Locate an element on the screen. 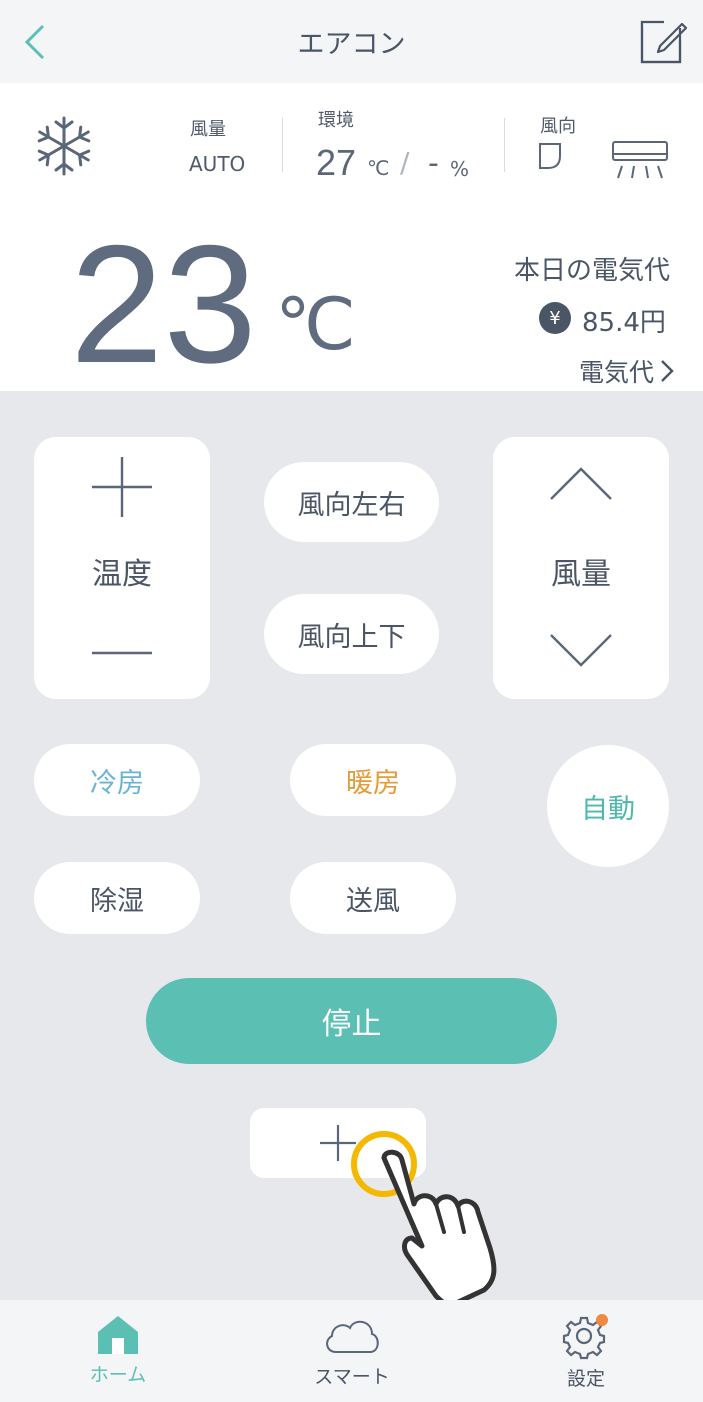 The image size is (703, 1402). ac-unit-icon is located at coordinates (640, 160).